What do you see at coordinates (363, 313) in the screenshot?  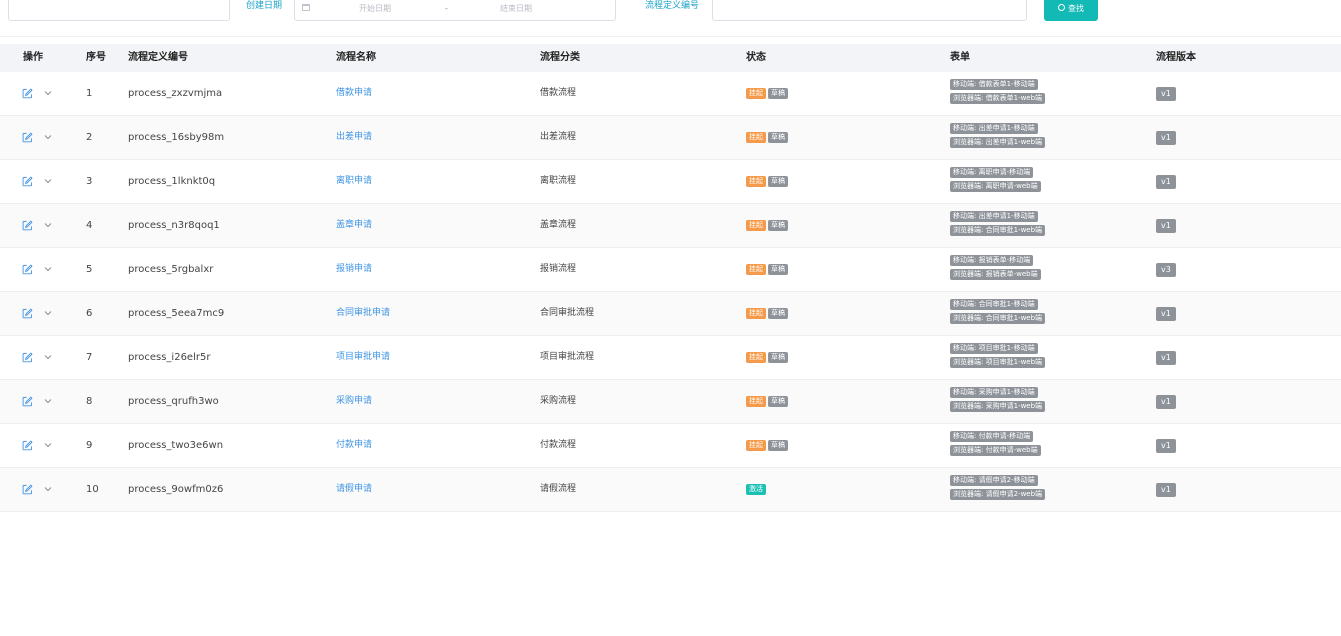 I see `row-process-name-link: 合同审批申请` at bounding box center [363, 313].